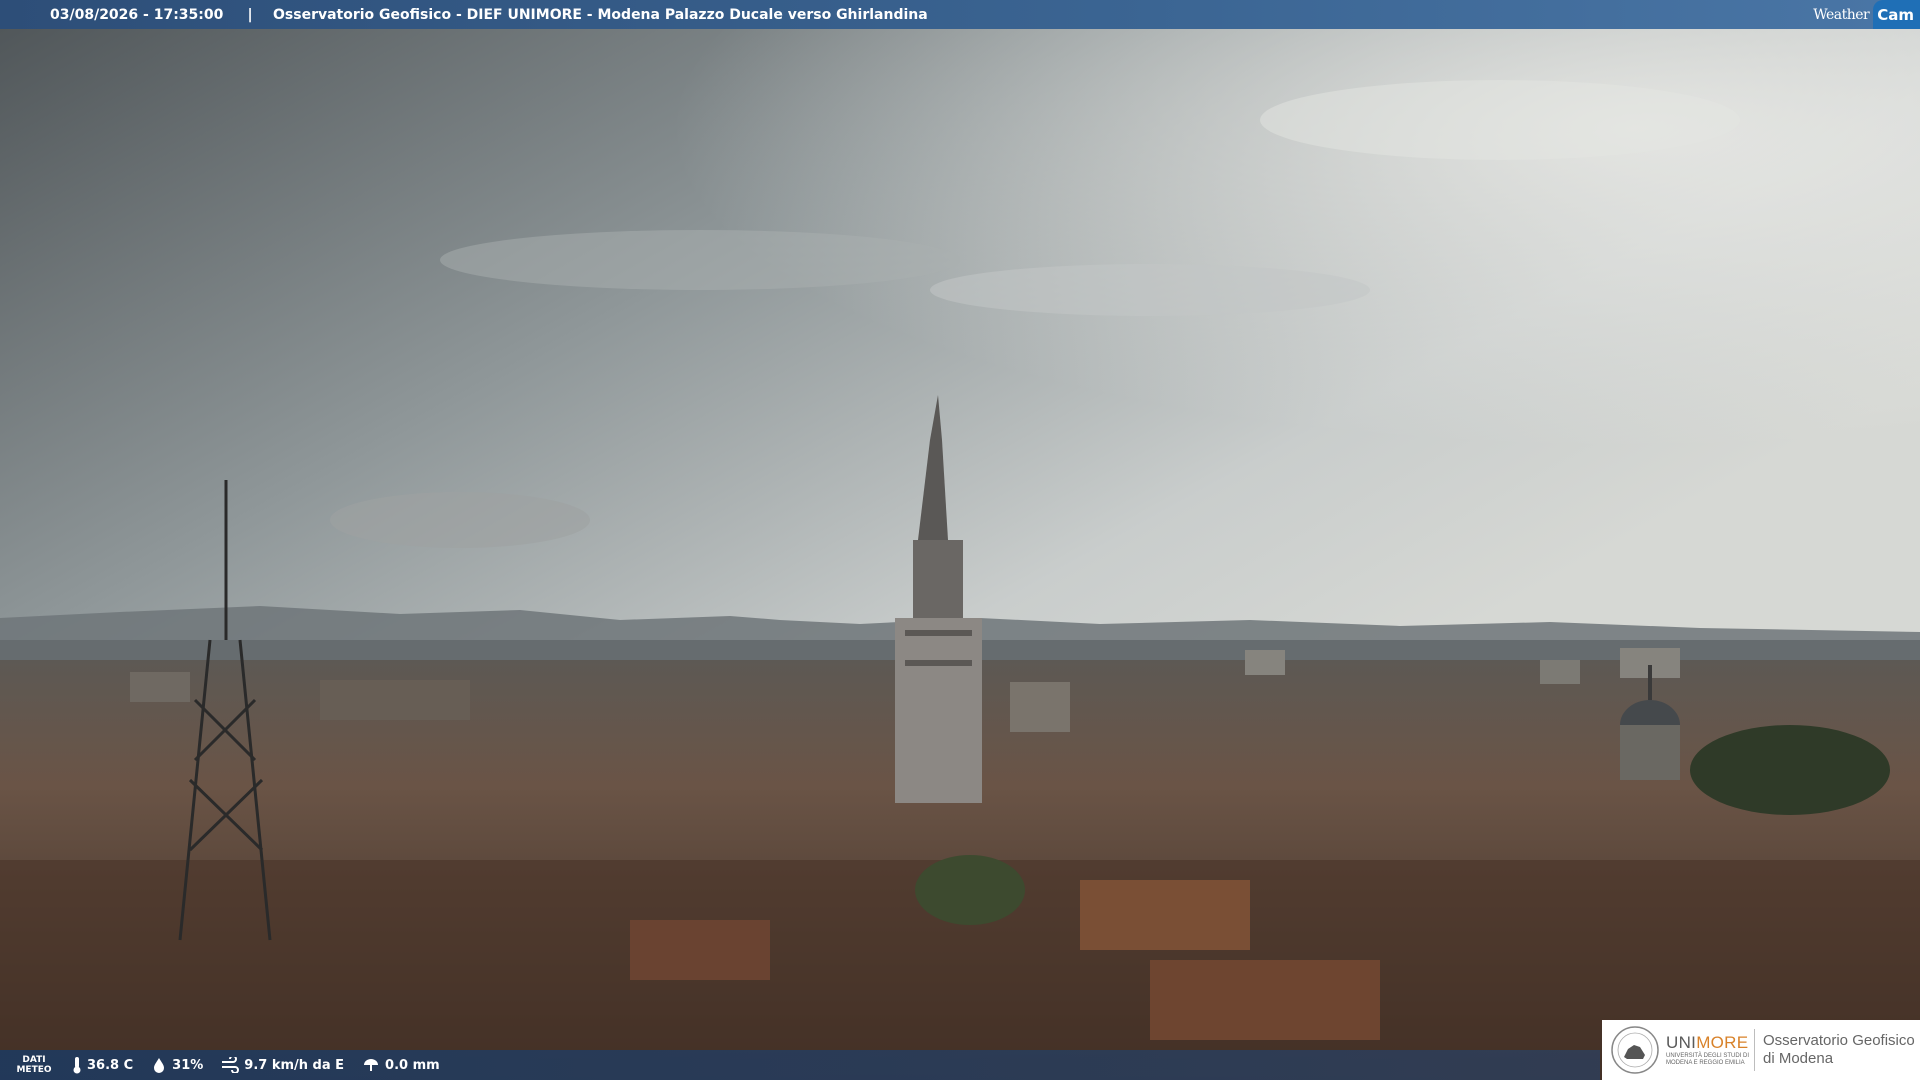 The width and height of the screenshot is (1920, 1080). Describe the element at coordinates (1635, 1050) in the screenshot. I see `unimore-seal-icon` at that location.